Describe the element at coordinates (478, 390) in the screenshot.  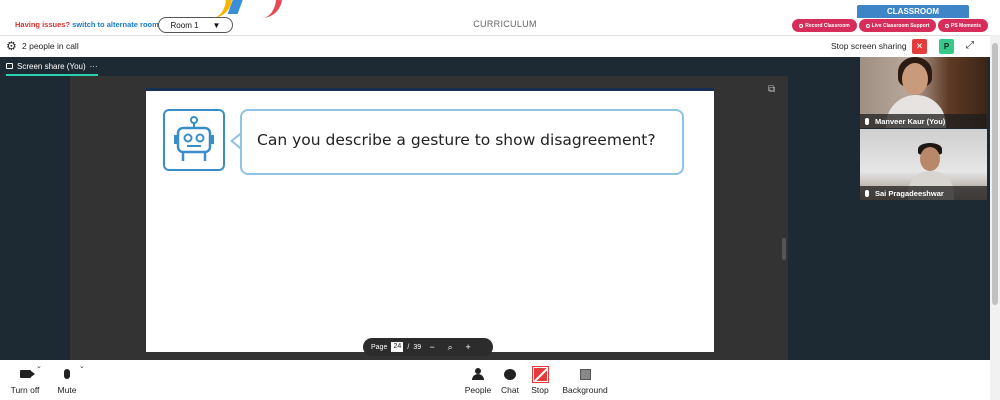
I see `people-label: People` at that location.